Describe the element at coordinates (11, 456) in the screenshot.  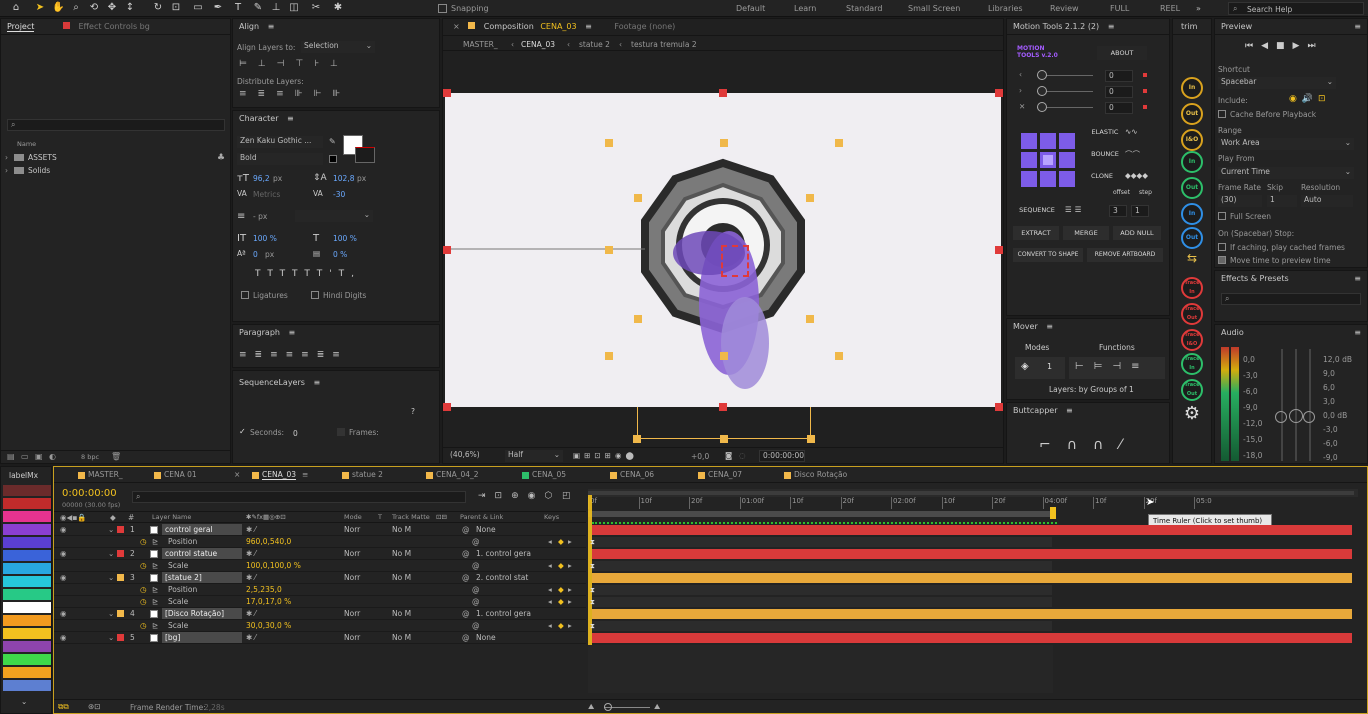
I see `interpret-footage-icon: ▤` at that location.